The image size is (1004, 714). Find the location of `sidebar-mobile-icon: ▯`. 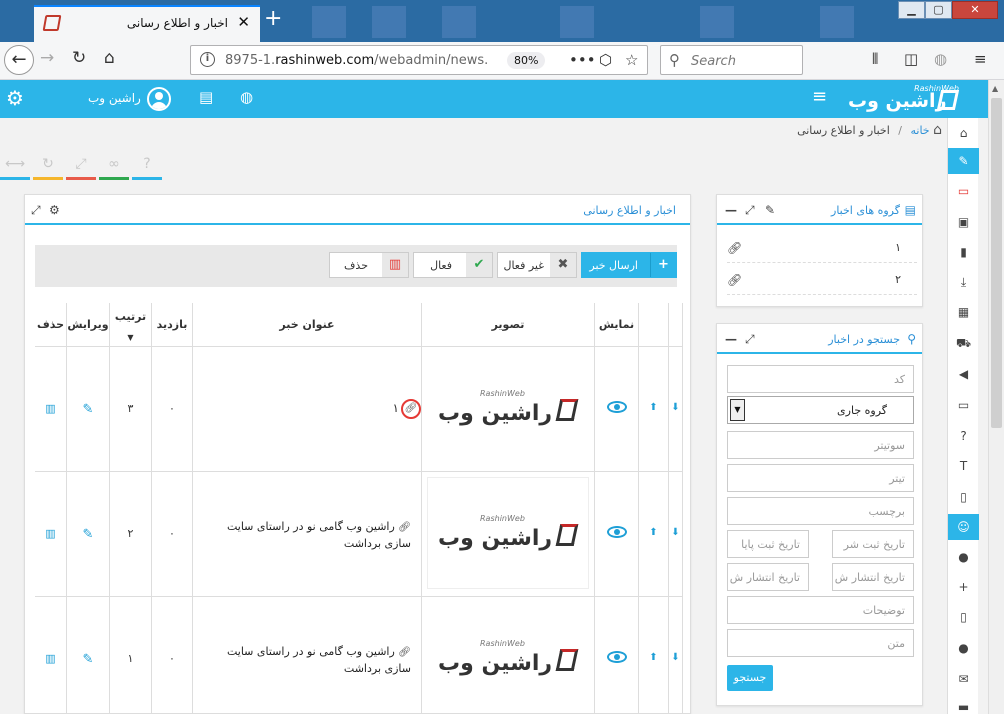

sidebar-mobile-icon: ▯ is located at coordinates (963, 617).